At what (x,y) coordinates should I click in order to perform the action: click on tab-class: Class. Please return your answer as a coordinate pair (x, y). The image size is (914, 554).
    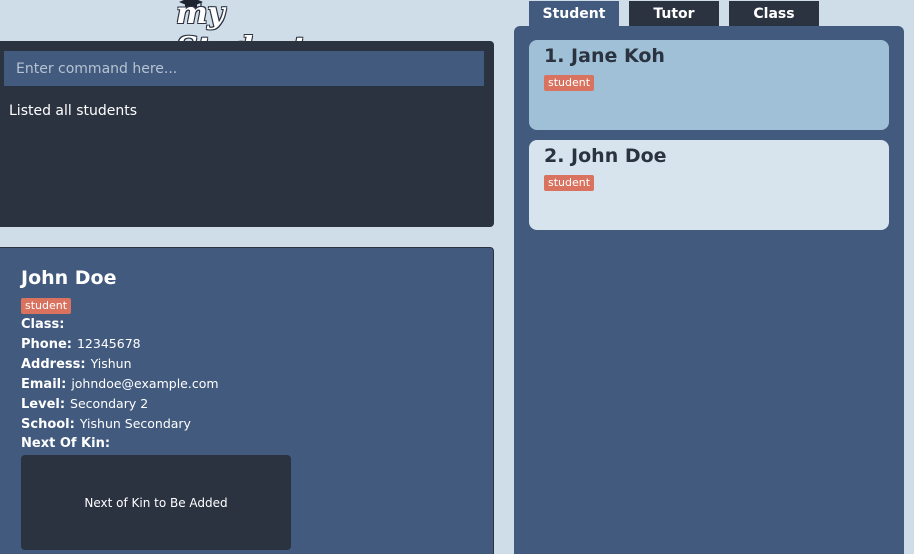
    Looking at the image, I should click on (774, 14).